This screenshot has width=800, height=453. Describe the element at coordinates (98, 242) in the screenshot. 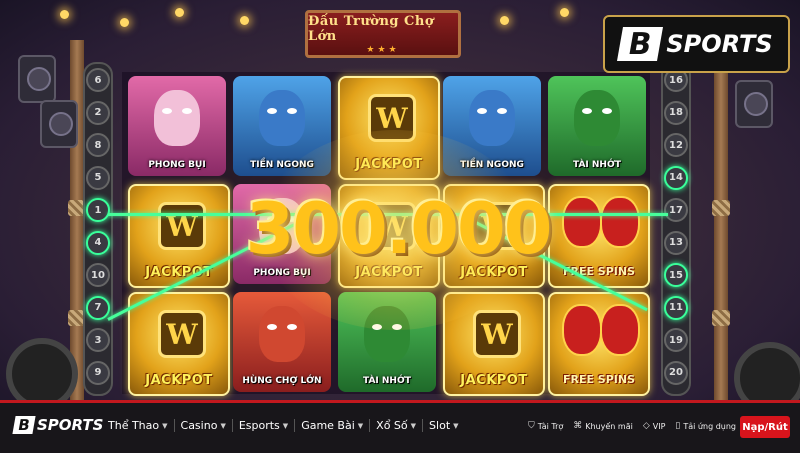

I see `payline-indicator: 4` at that location.